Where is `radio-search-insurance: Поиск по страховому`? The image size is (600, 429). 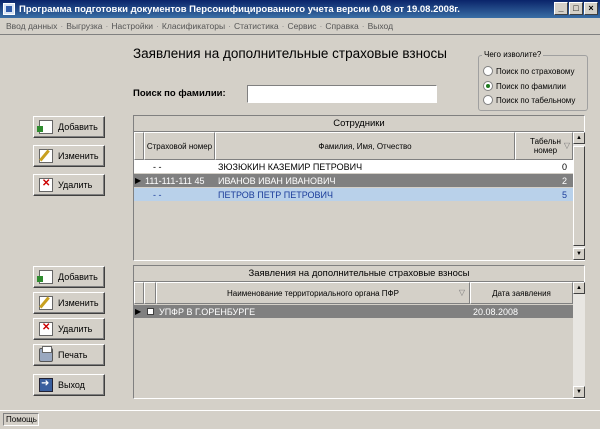
radio-search-insurance: Поиск по страховому is located at coordinates (529, 71).